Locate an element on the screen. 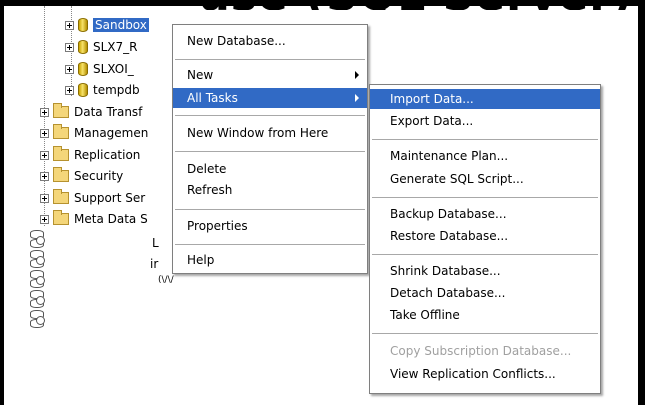  tree-node-label: SLXOI_ is located at coordinates (113, 69).